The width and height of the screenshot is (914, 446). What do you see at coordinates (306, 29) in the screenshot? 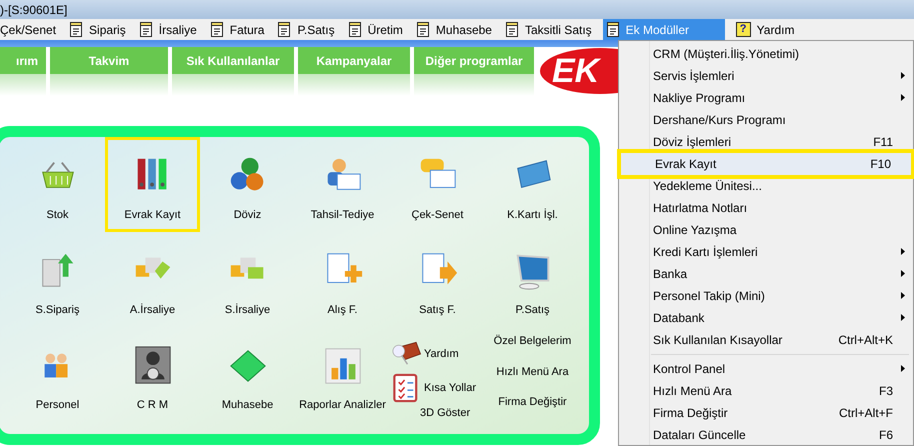
I see `menu-item: P.Satış` at bounding box center [306, 29].